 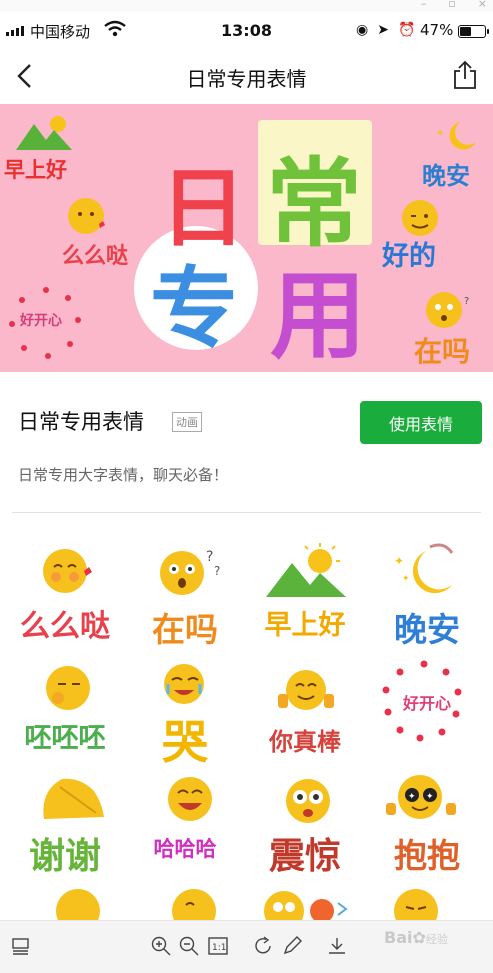 I want to click on pack-description: 日常专用大字表情，聊天必备！, so click(x=123, y=475).